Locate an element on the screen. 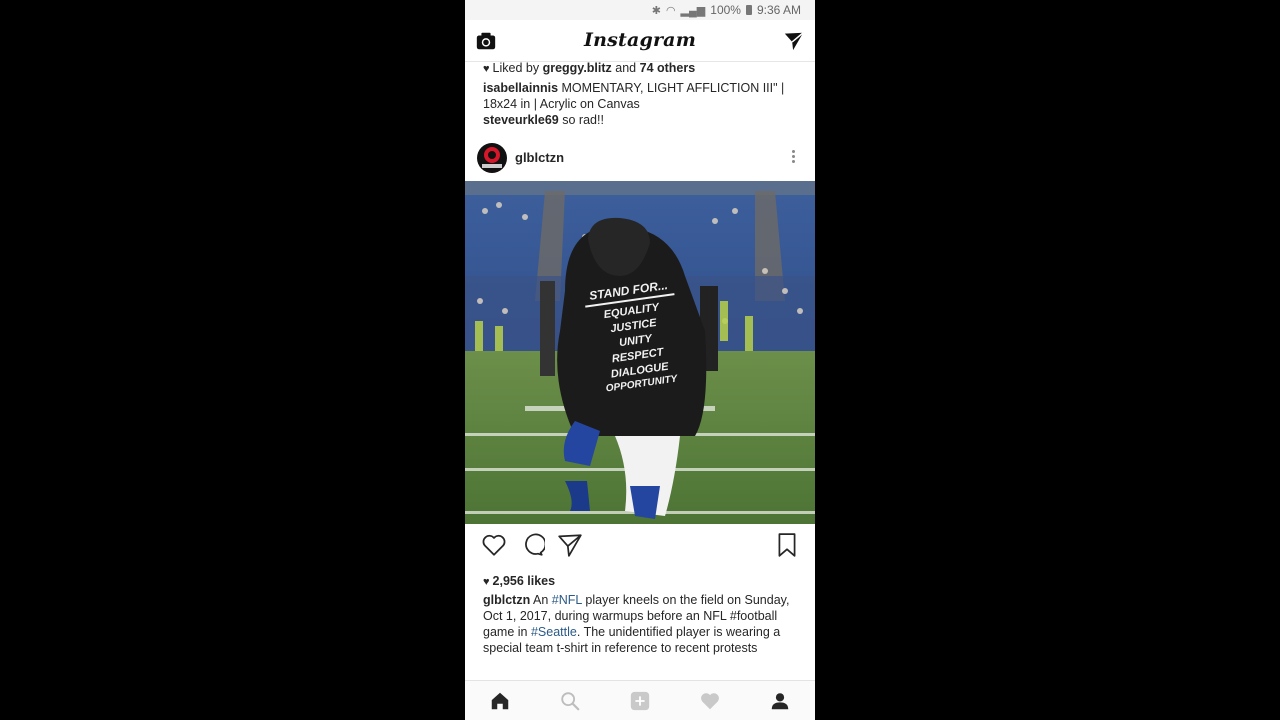  previous-caption-user: isabellainnis is located at coordinates (520, 88).